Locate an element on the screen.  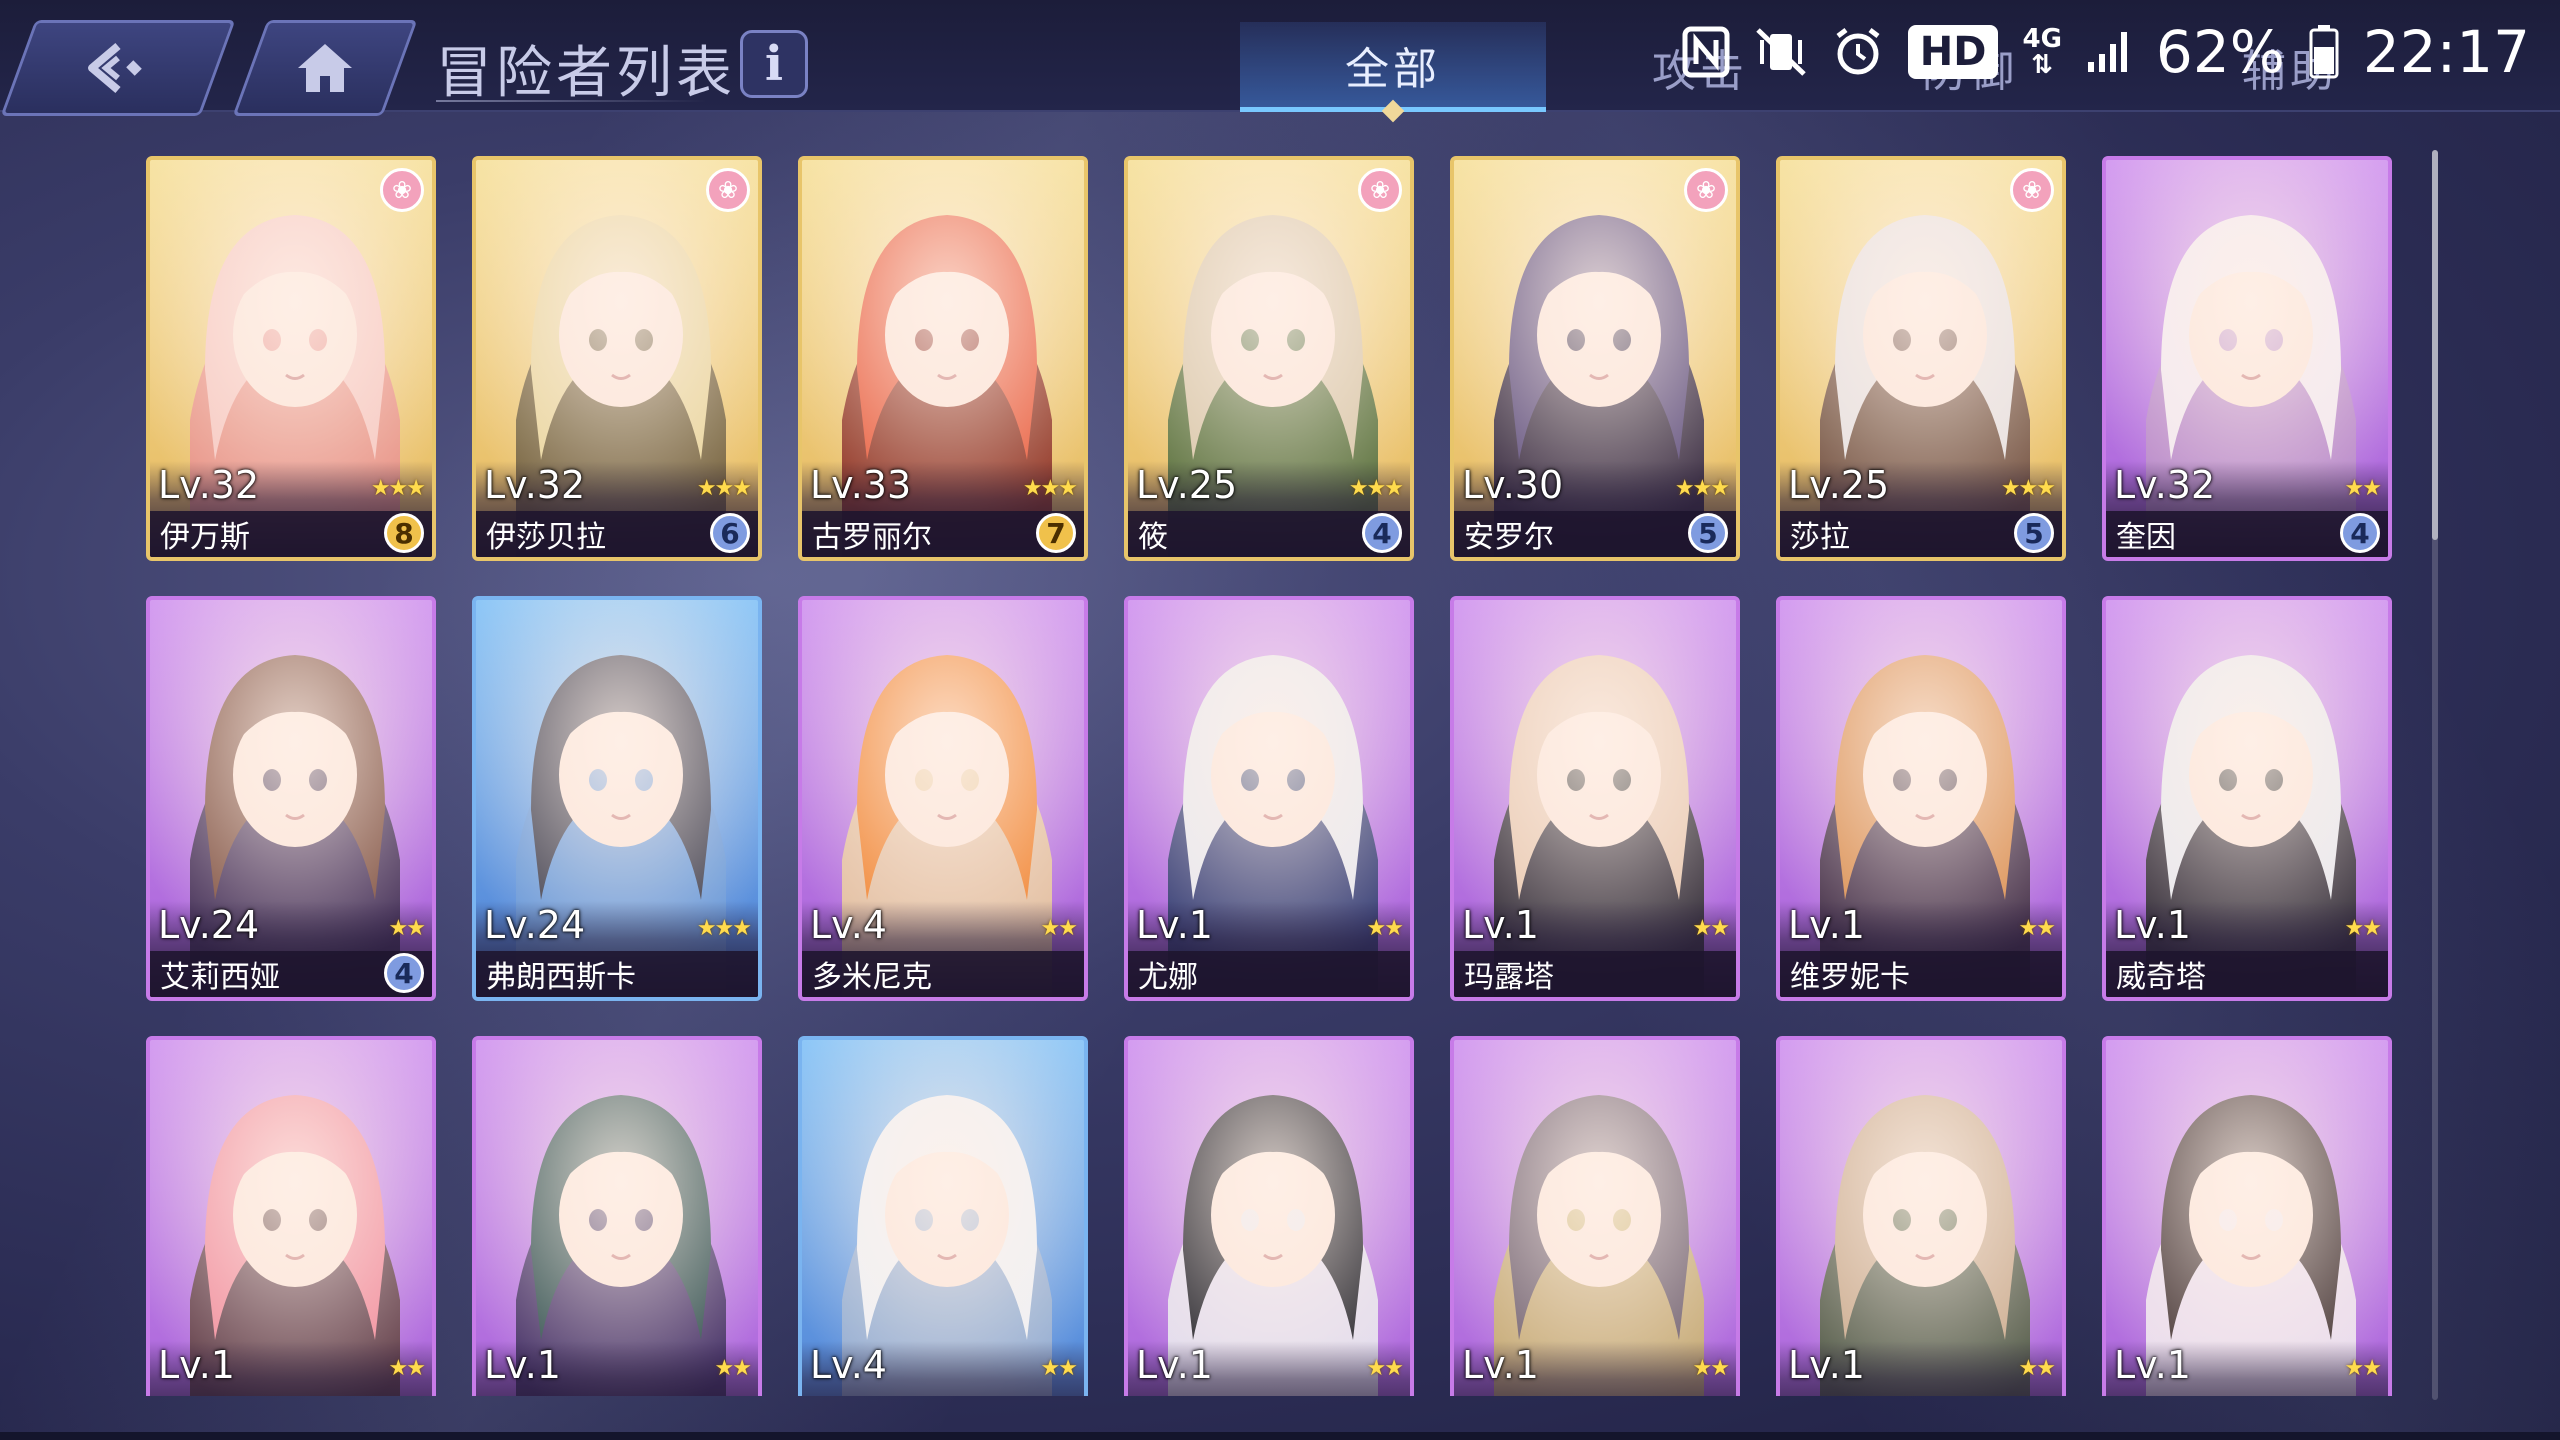
character-name: 弗朗西斯卡 is located at coordinates (617, 974).